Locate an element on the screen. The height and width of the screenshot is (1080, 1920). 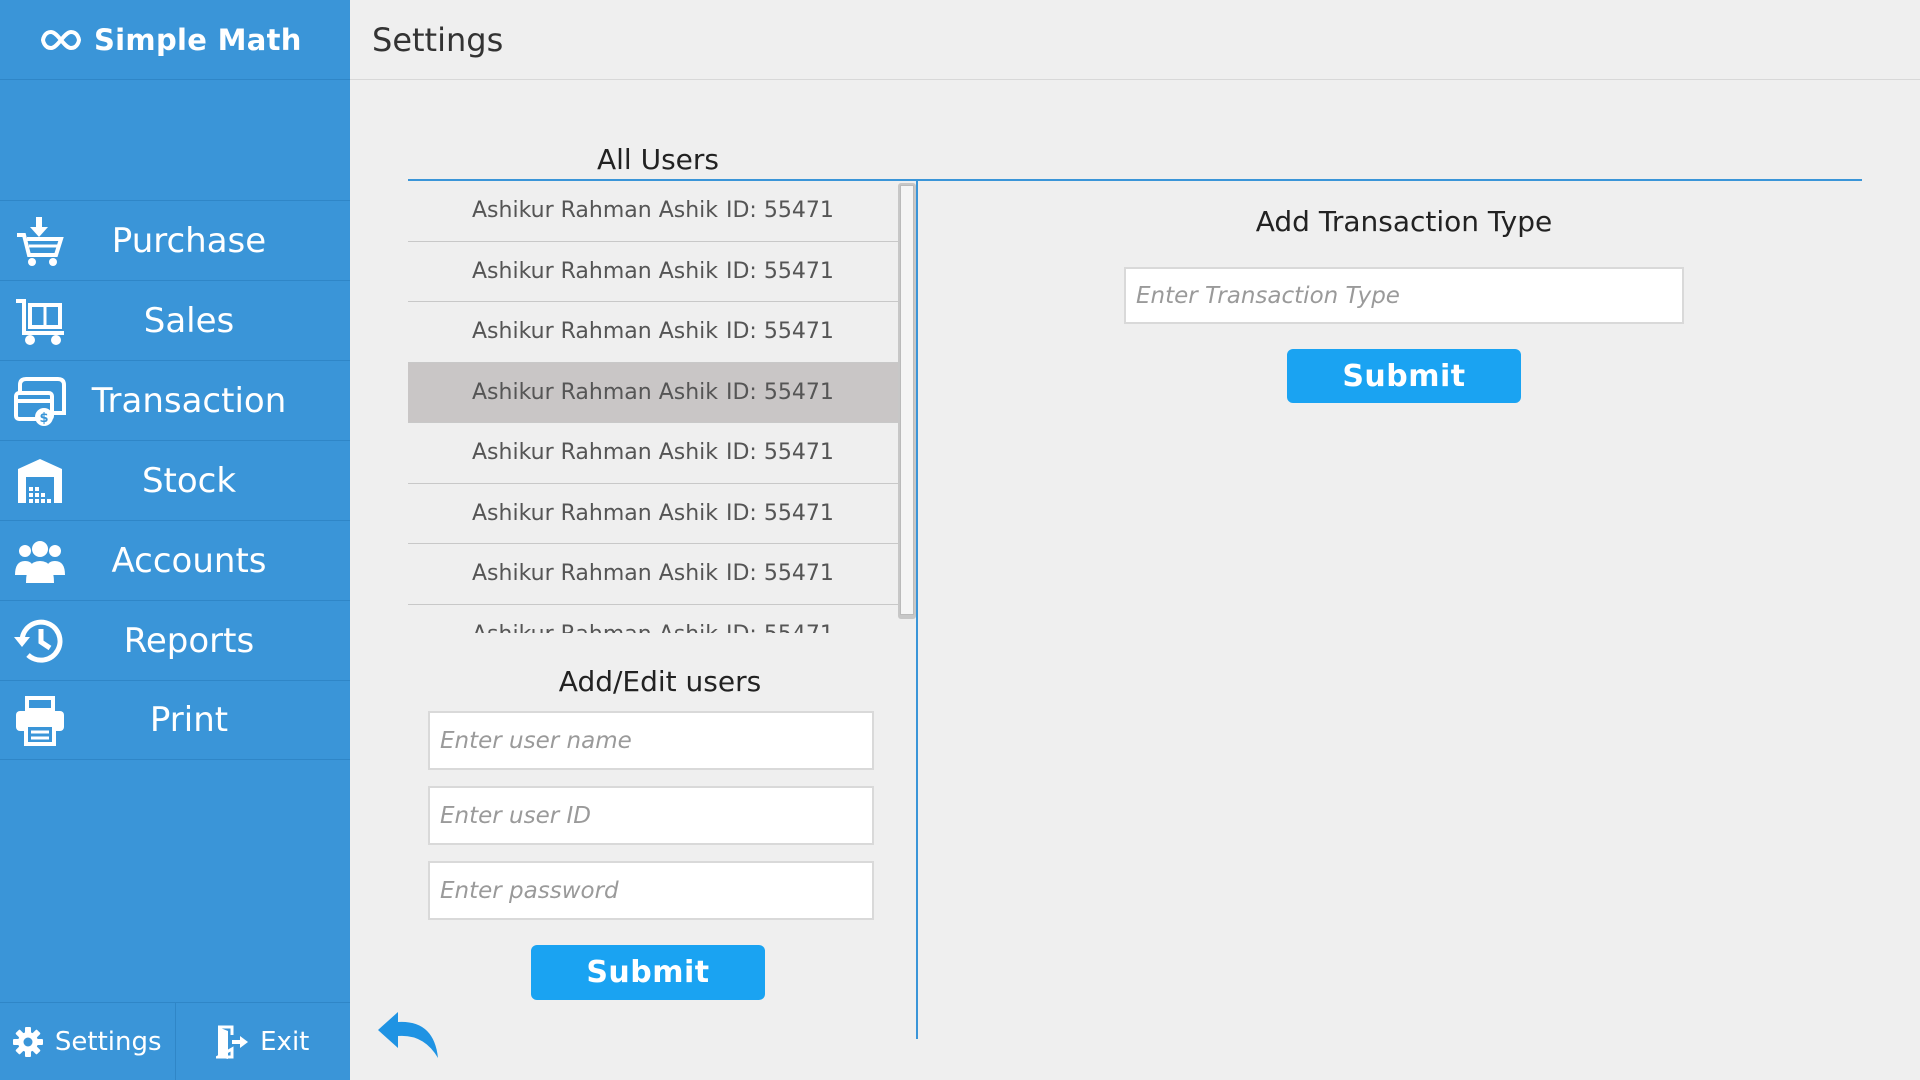
people-icon is located at coordinates (40, 562).